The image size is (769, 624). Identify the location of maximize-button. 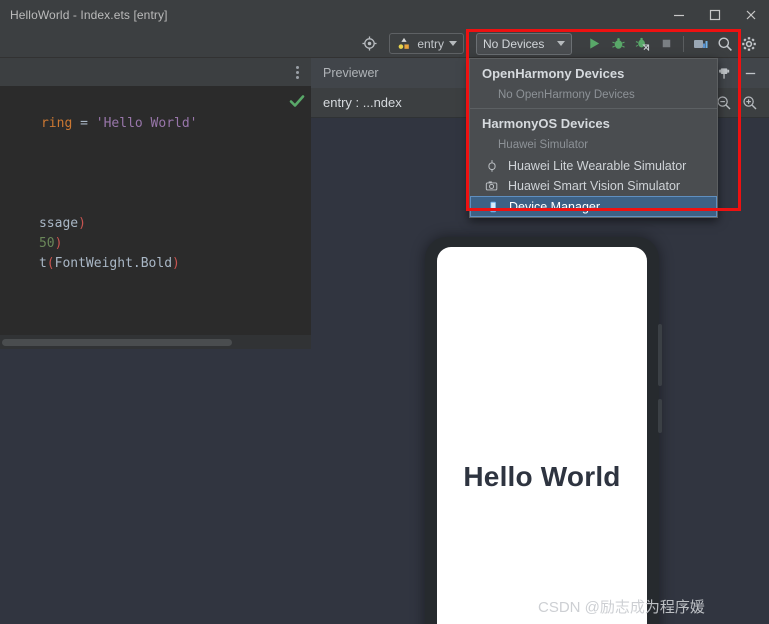
(715, 15).